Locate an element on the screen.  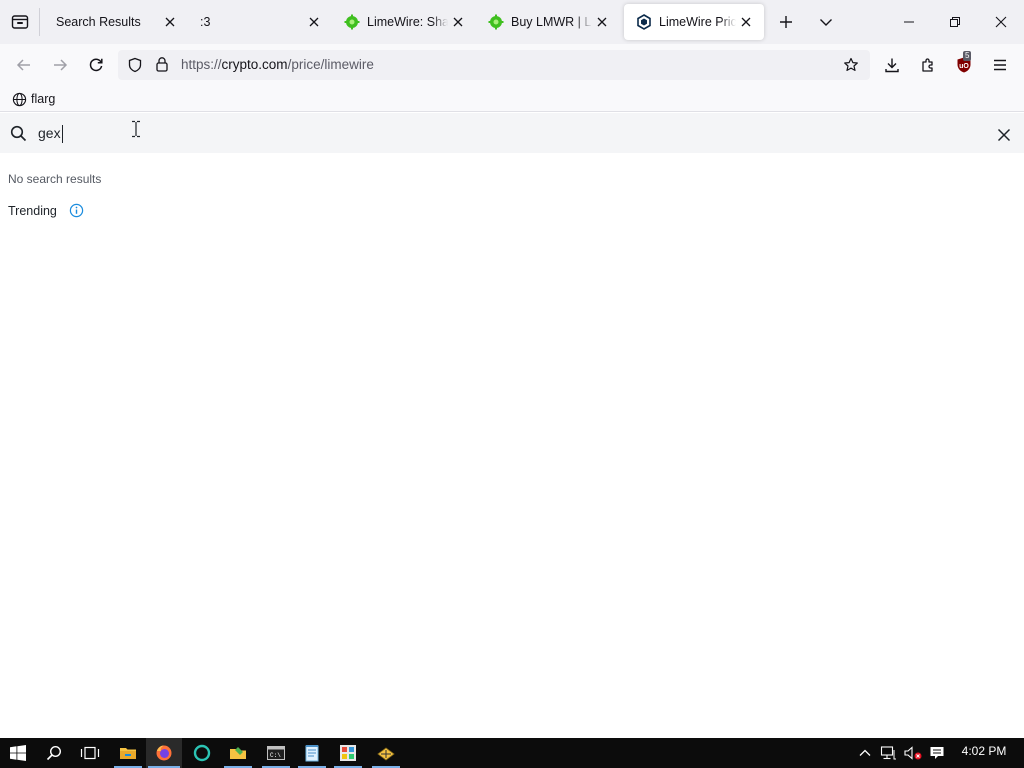
tab-search-results: Search Results is located at coordinates (116, 22).